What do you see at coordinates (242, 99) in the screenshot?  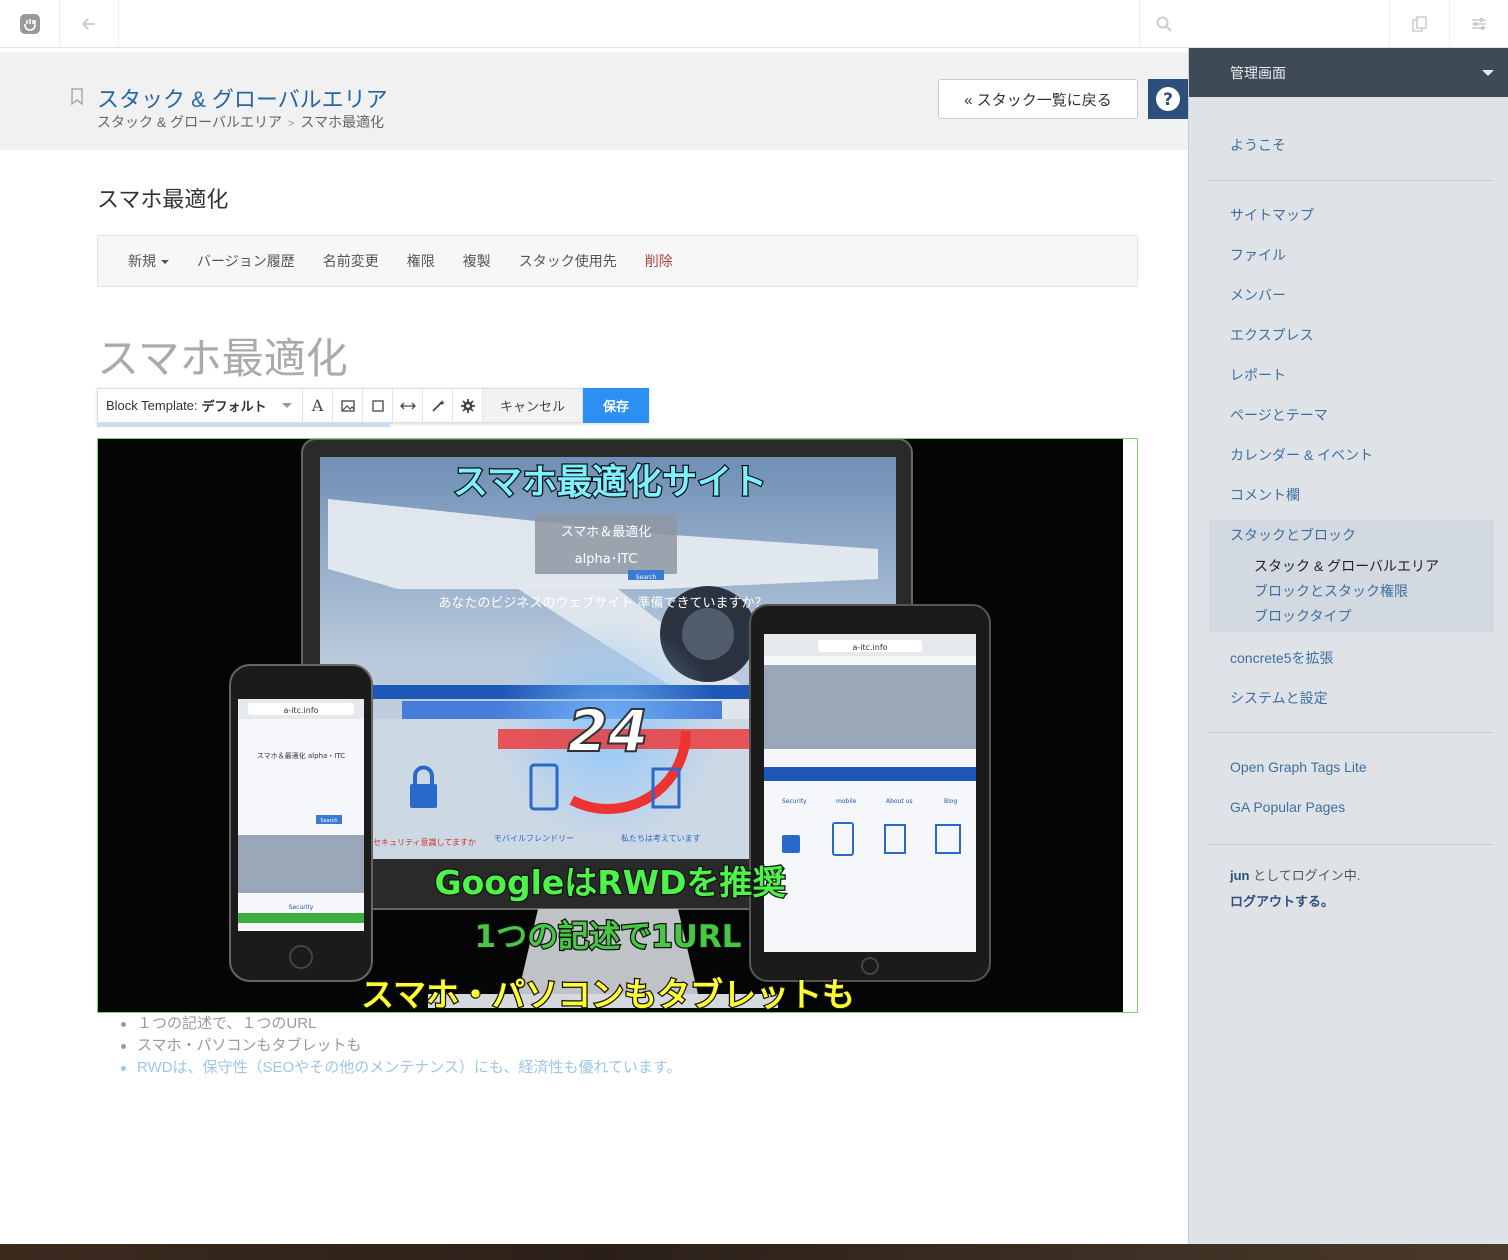 I see `page-title: スタック & グローバルエリア` at bounding box center [242, 99].